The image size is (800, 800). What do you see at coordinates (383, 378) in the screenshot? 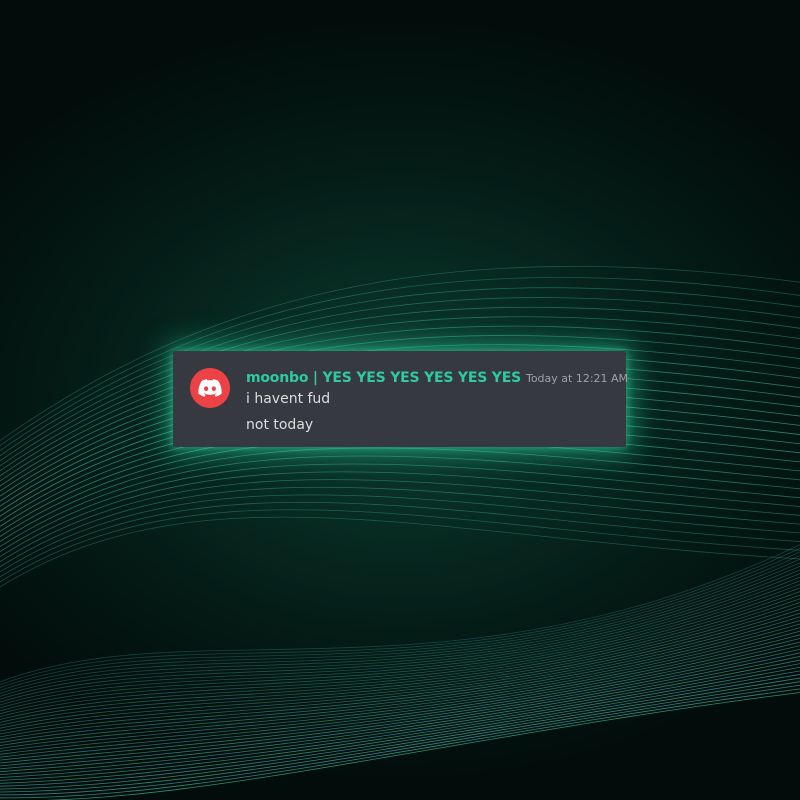
I see `username: moonbo | YES YES YES YES YES YES` at bounding box center [383, 378].